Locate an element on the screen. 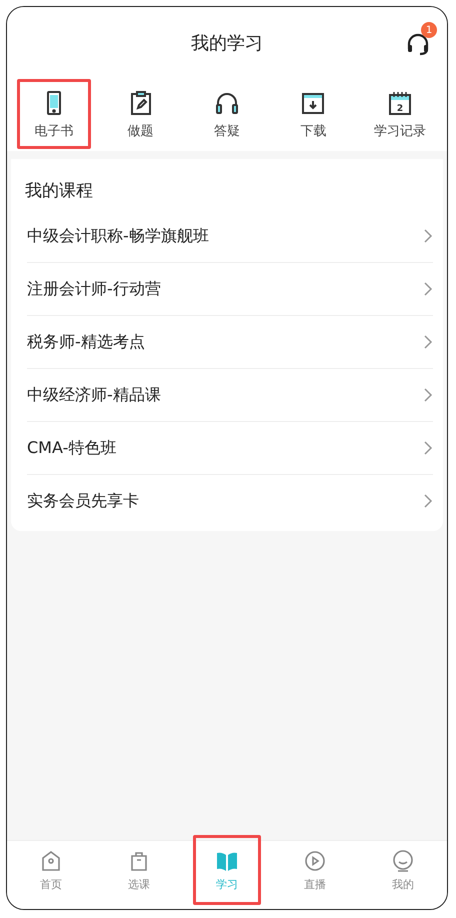 This screenshot has width=456, height=918. notification-badge: 1 is located at coordinates (429, 30).